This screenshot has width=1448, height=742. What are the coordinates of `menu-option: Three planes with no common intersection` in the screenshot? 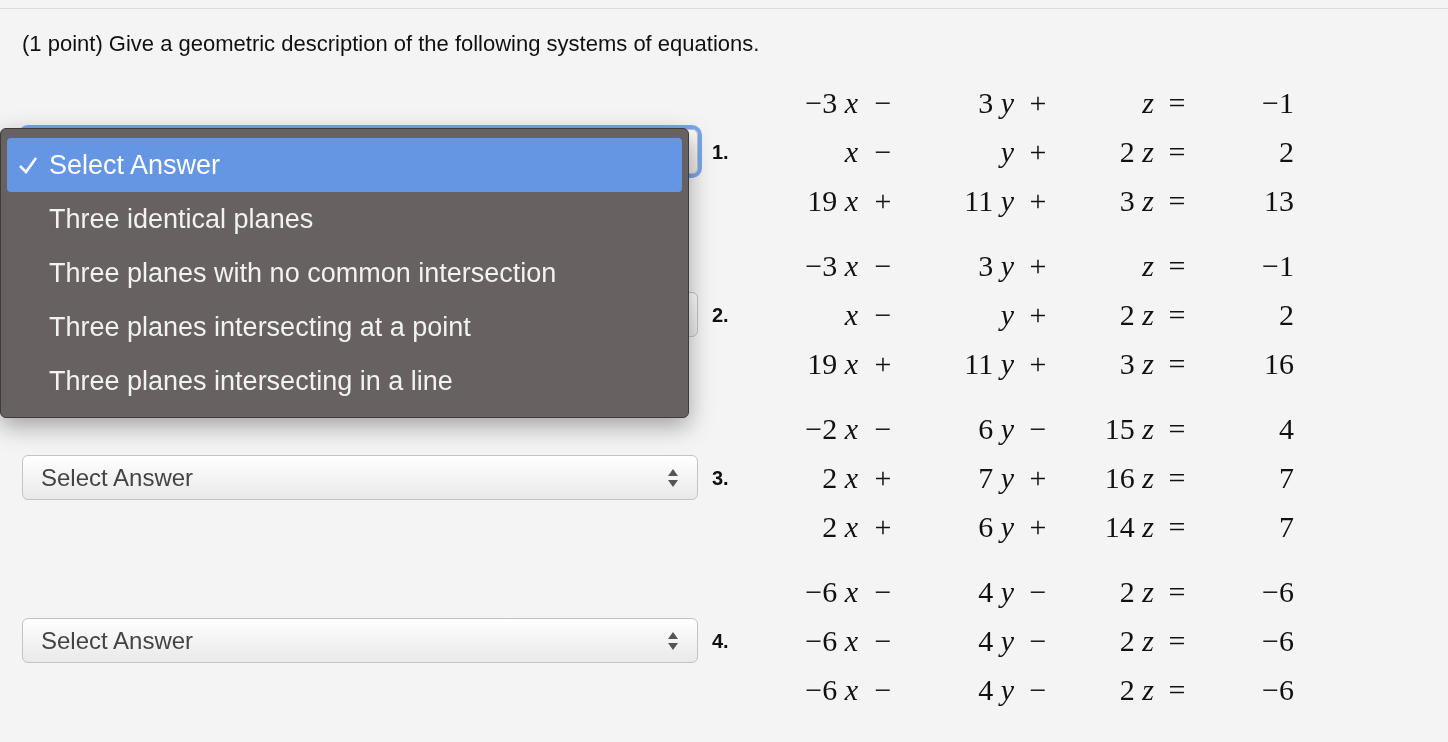 It's located at (344, 273).